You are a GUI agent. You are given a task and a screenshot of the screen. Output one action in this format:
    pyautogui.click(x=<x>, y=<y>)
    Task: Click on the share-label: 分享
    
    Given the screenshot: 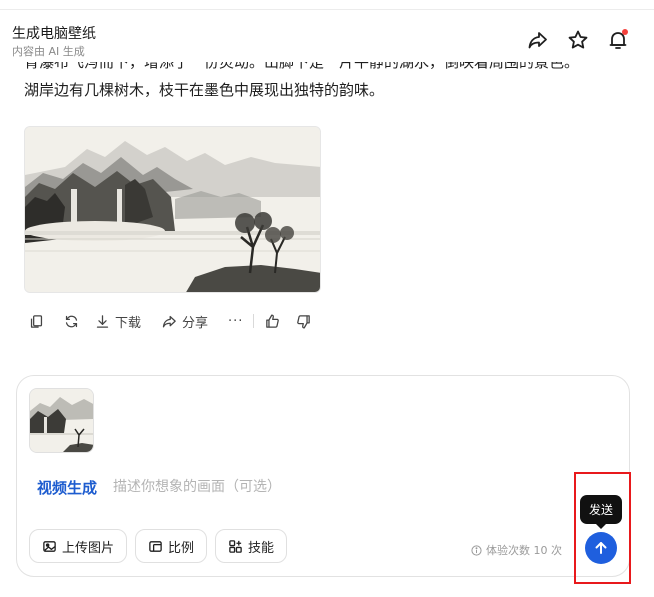 What is the action you would take?
    pyautogui.click(x=195, y=323)
    